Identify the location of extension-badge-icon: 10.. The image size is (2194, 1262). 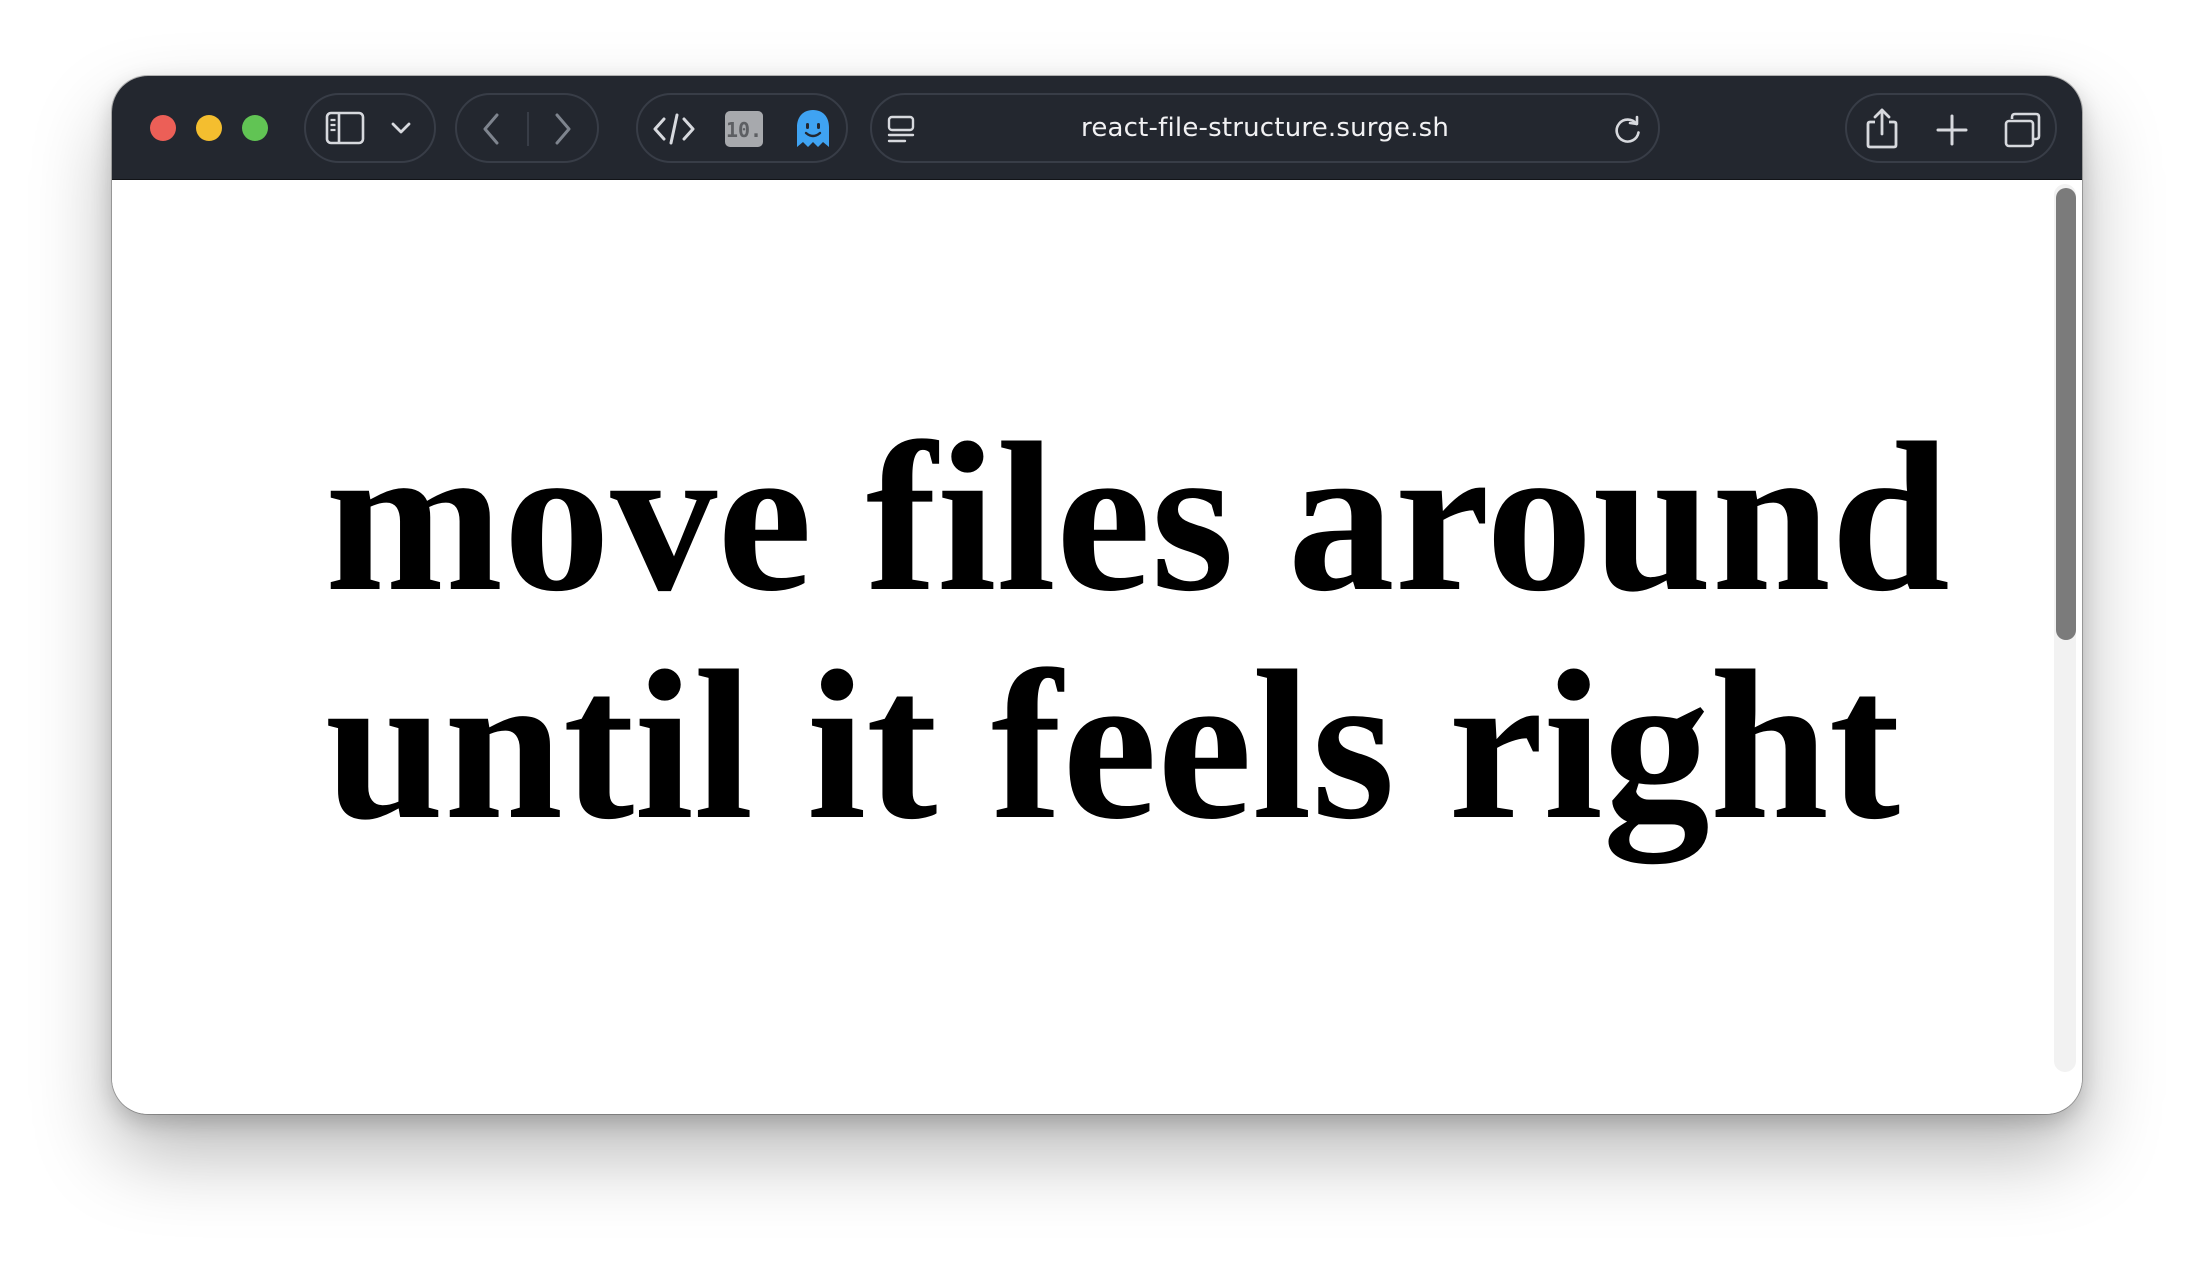
(744, 129).